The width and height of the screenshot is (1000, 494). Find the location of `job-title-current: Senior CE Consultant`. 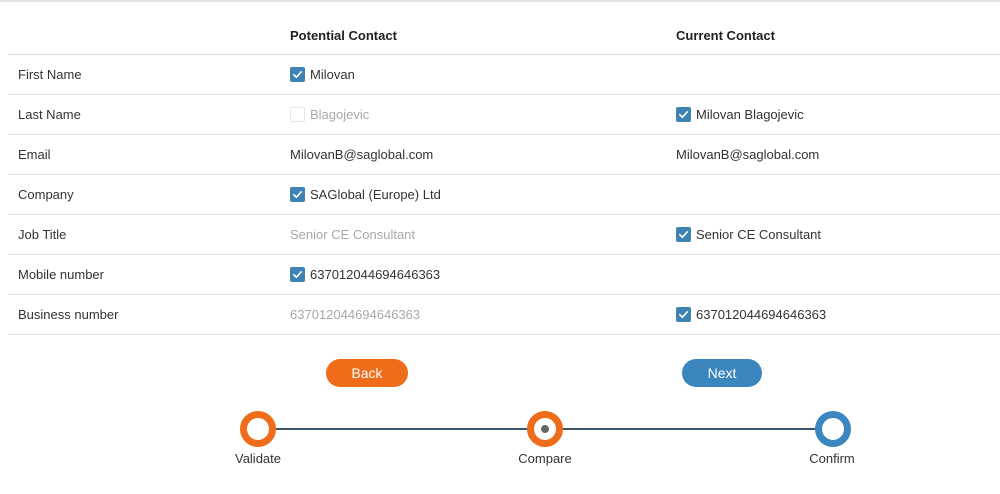

job-title-current: Senior CE Consultant is located at coordinates (748, 234).